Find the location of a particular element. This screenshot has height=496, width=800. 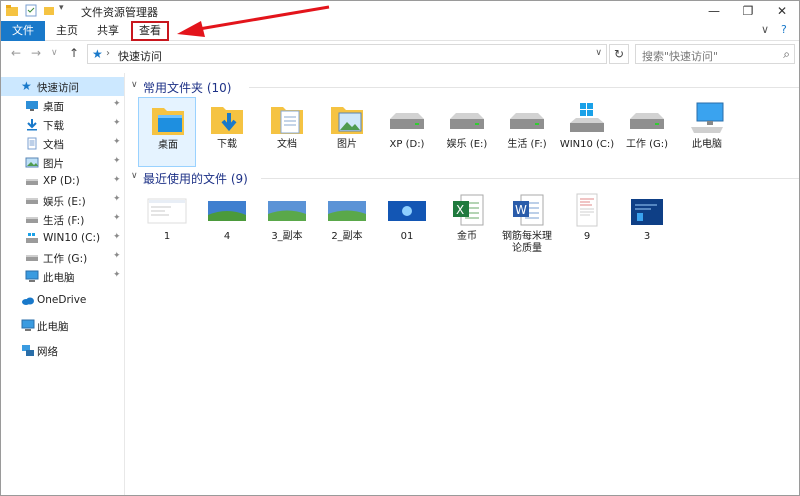

drive-tile-f: 生活 (F:) is located at coordinates (527, 132).